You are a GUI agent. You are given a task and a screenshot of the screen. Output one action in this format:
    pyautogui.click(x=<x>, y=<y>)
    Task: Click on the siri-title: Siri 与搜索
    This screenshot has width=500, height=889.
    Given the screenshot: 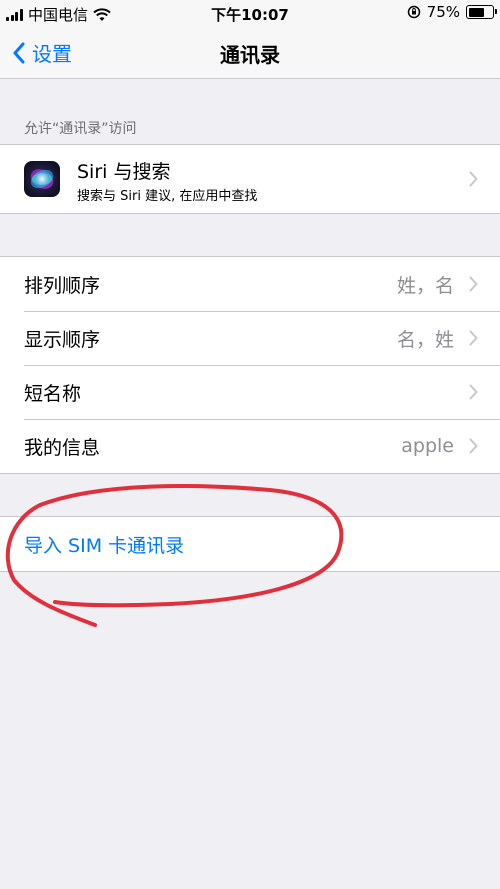 What is the action you would take?
    pyautogui.click(x=124, y=172)
    